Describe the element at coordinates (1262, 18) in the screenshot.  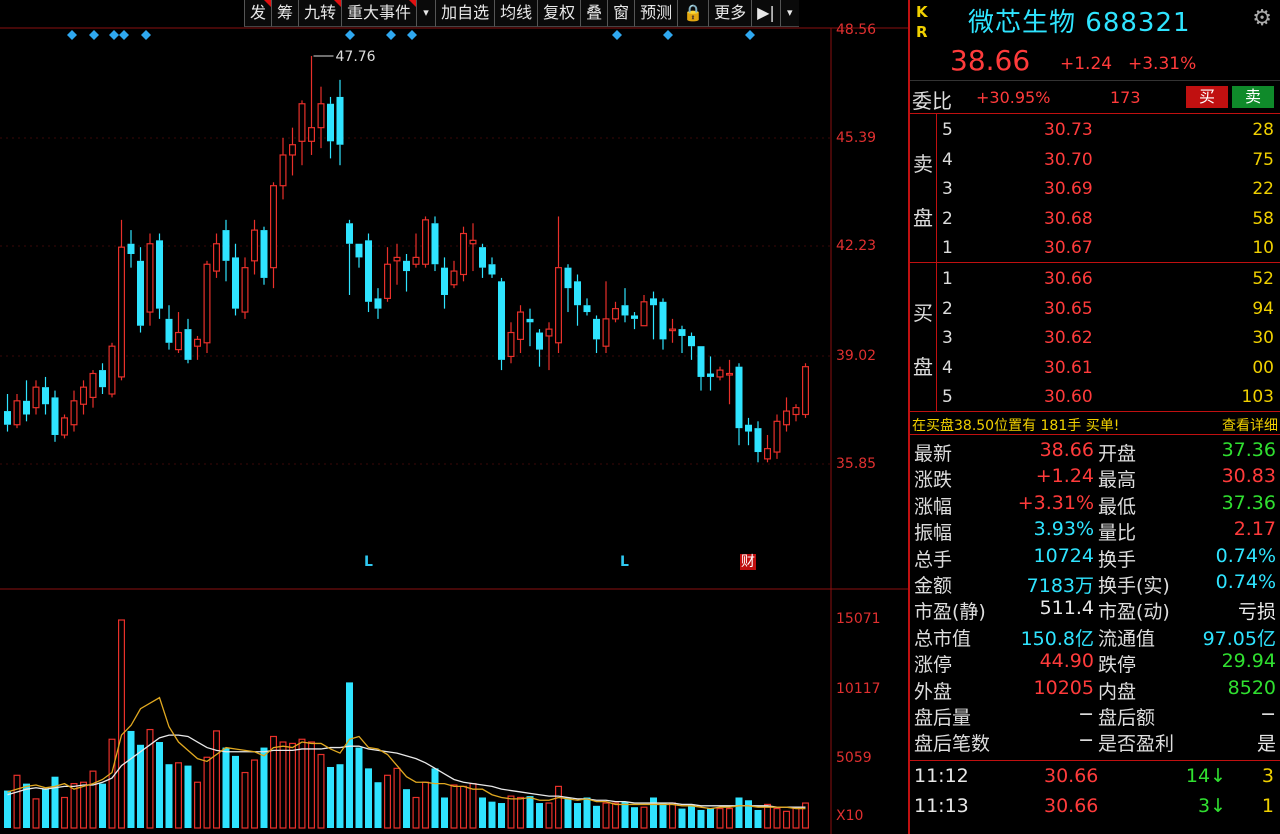
I see `gear-icon: ⚙` at that location.